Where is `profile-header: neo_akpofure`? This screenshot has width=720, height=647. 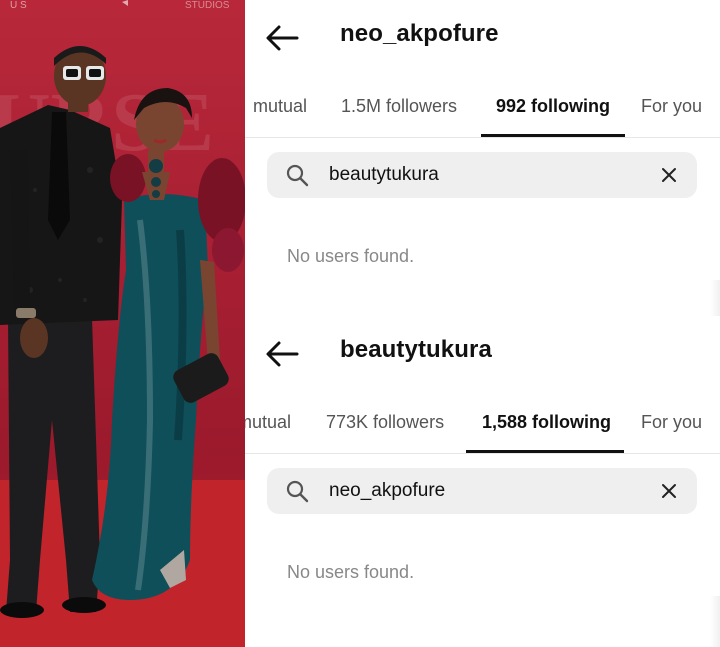 profile-header: neo_akpofure is located at coordinates (482, 38).